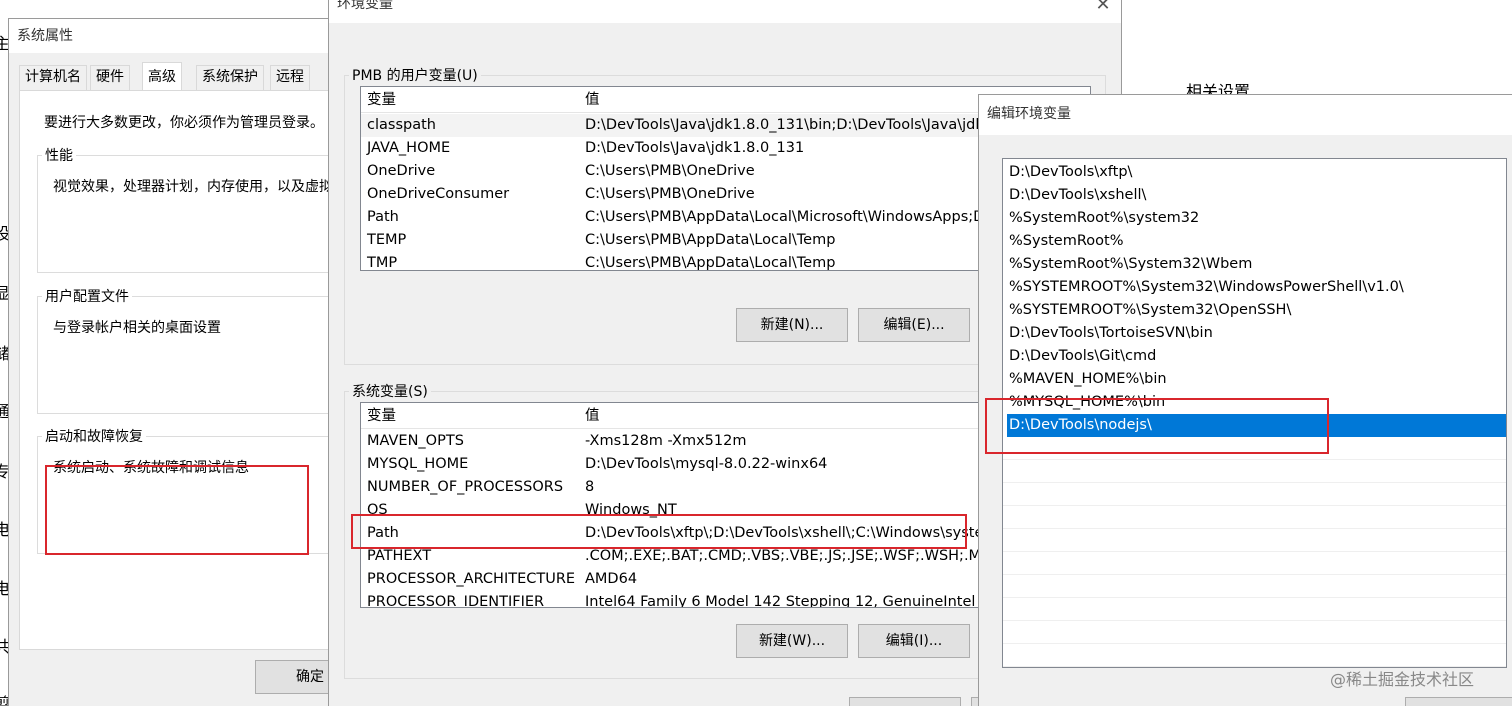 The width and height of the screenshot is (1512, 706). What do you see at coordinates (4, 698) in the screenshot?
I see `bg-edge-char: 剪` at bounding box center [4, 698].